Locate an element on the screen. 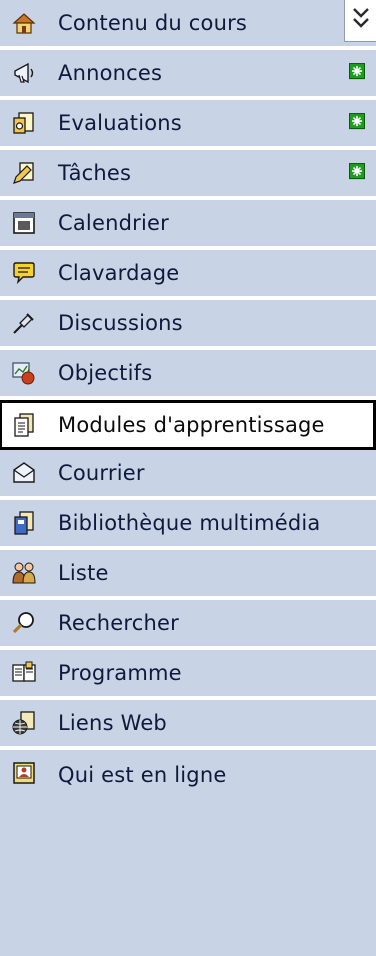  assignments-pencil-icon is located at coordinates (24, 173).